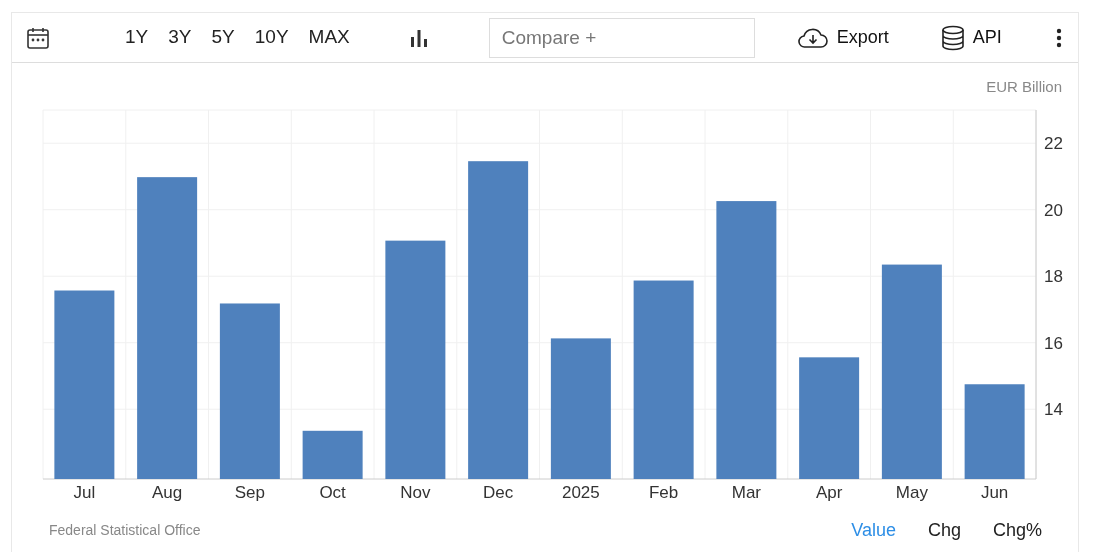  What do you see at coordinates (329, 37) in the screenshot?
I see `range-button: MAX` at bounding box center [329, 37].